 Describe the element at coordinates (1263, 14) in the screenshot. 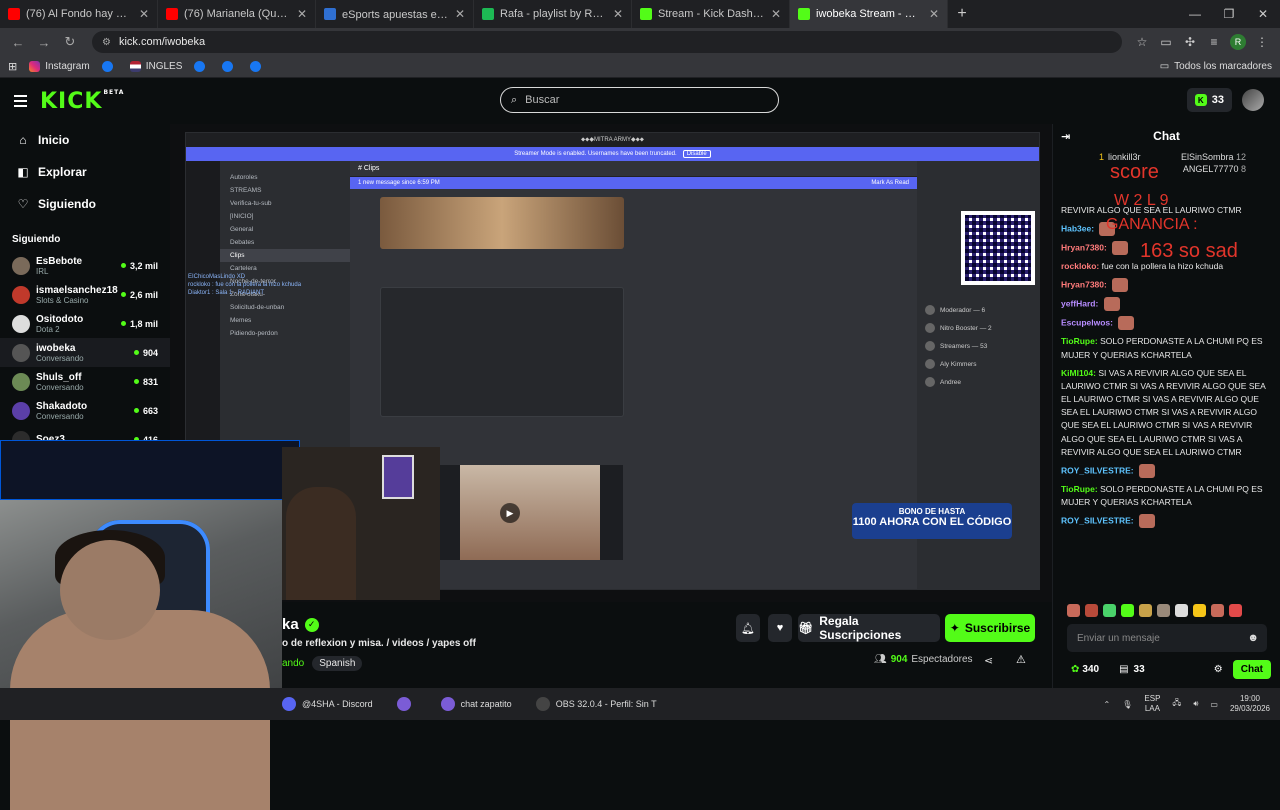

I see `close-window-button: ✕` at that location.